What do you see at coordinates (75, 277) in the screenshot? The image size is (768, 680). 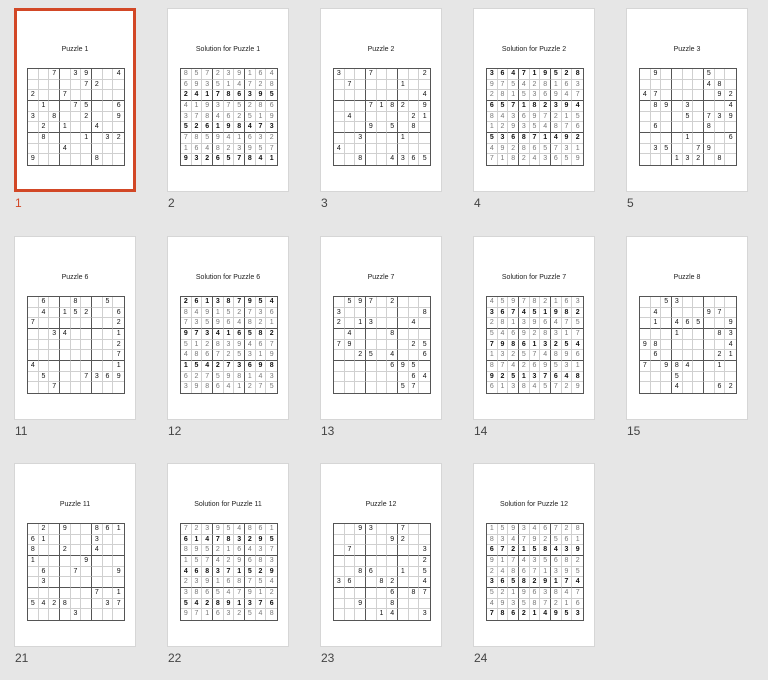 I see `slide-title: Puzzle 6` at bounding box center [75, 277].